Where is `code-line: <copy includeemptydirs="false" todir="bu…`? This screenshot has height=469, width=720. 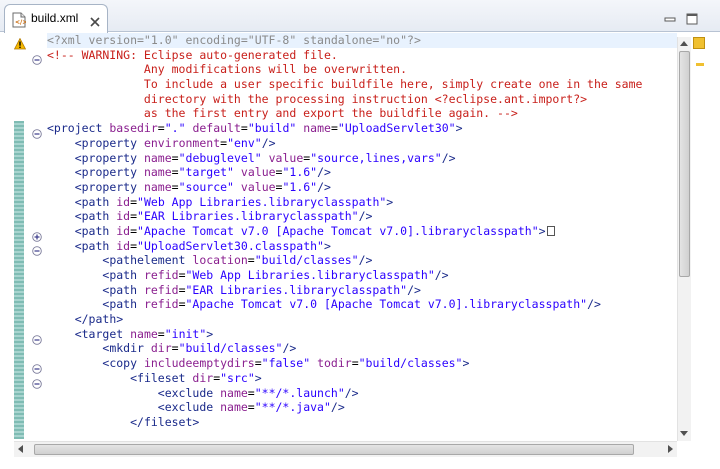
code-line: <copy includeemptydirs="false" todir="bu… is located at coordinates (362, 363).